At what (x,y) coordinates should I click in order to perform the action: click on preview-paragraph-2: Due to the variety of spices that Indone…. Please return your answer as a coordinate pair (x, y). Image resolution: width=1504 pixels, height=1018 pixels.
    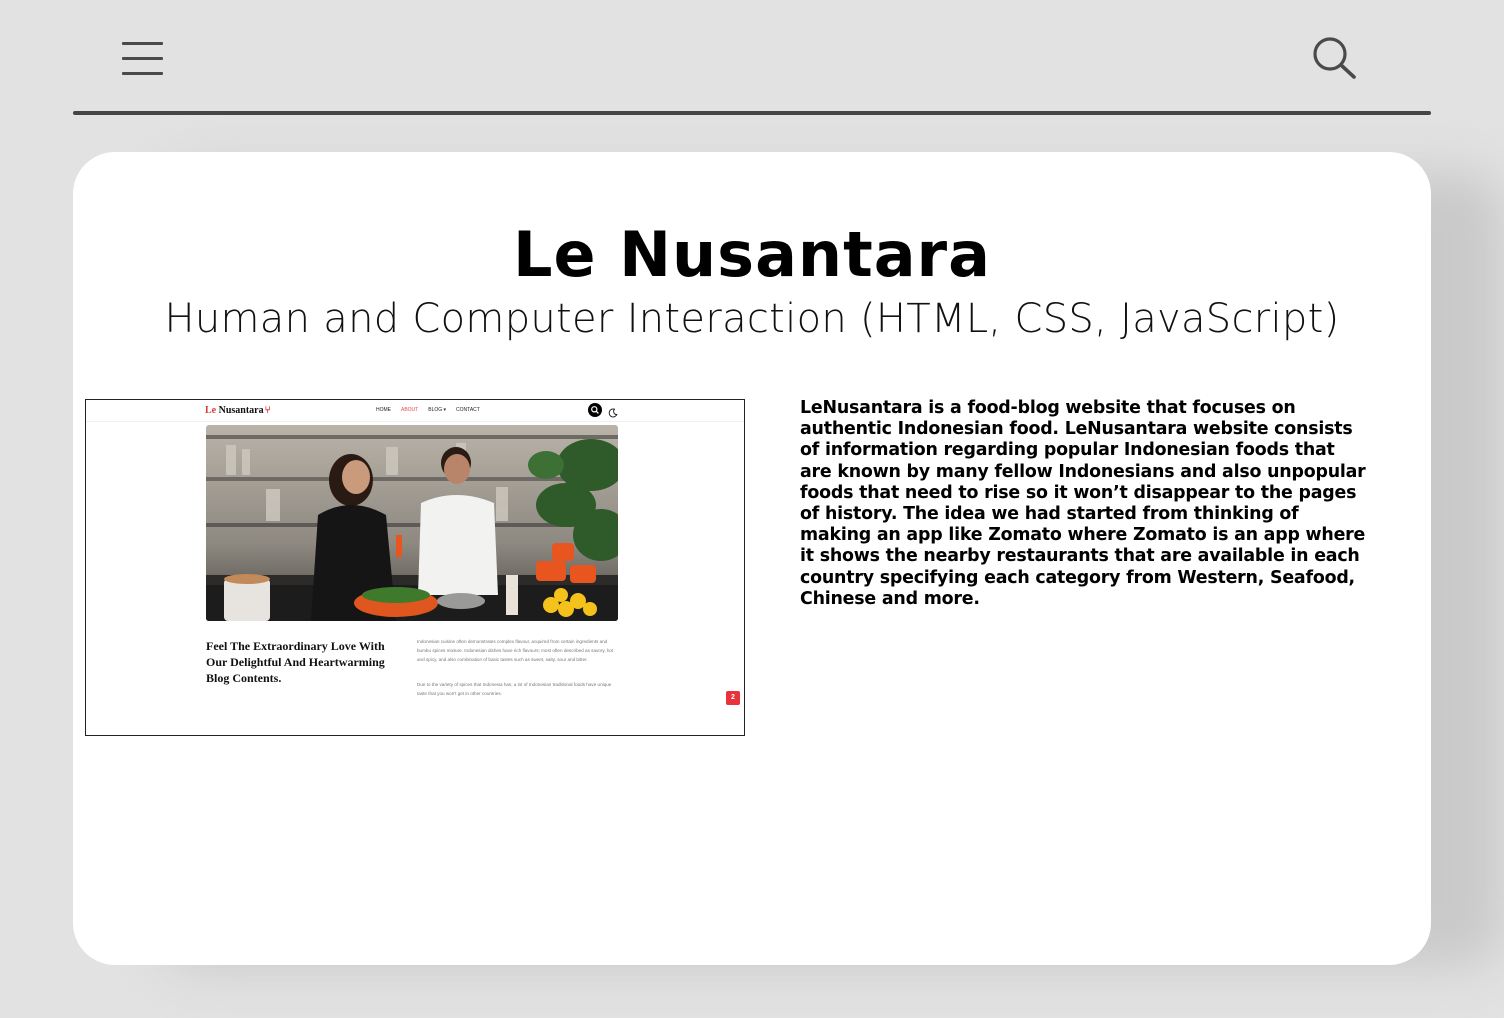
    Looking at the image, I should click on (514, 689).